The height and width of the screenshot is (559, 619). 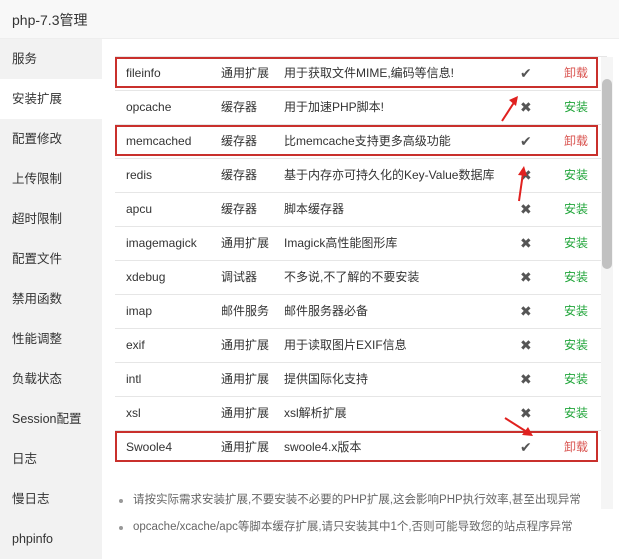 I want to click on extension-name: exif, so click(x=135, y=345).